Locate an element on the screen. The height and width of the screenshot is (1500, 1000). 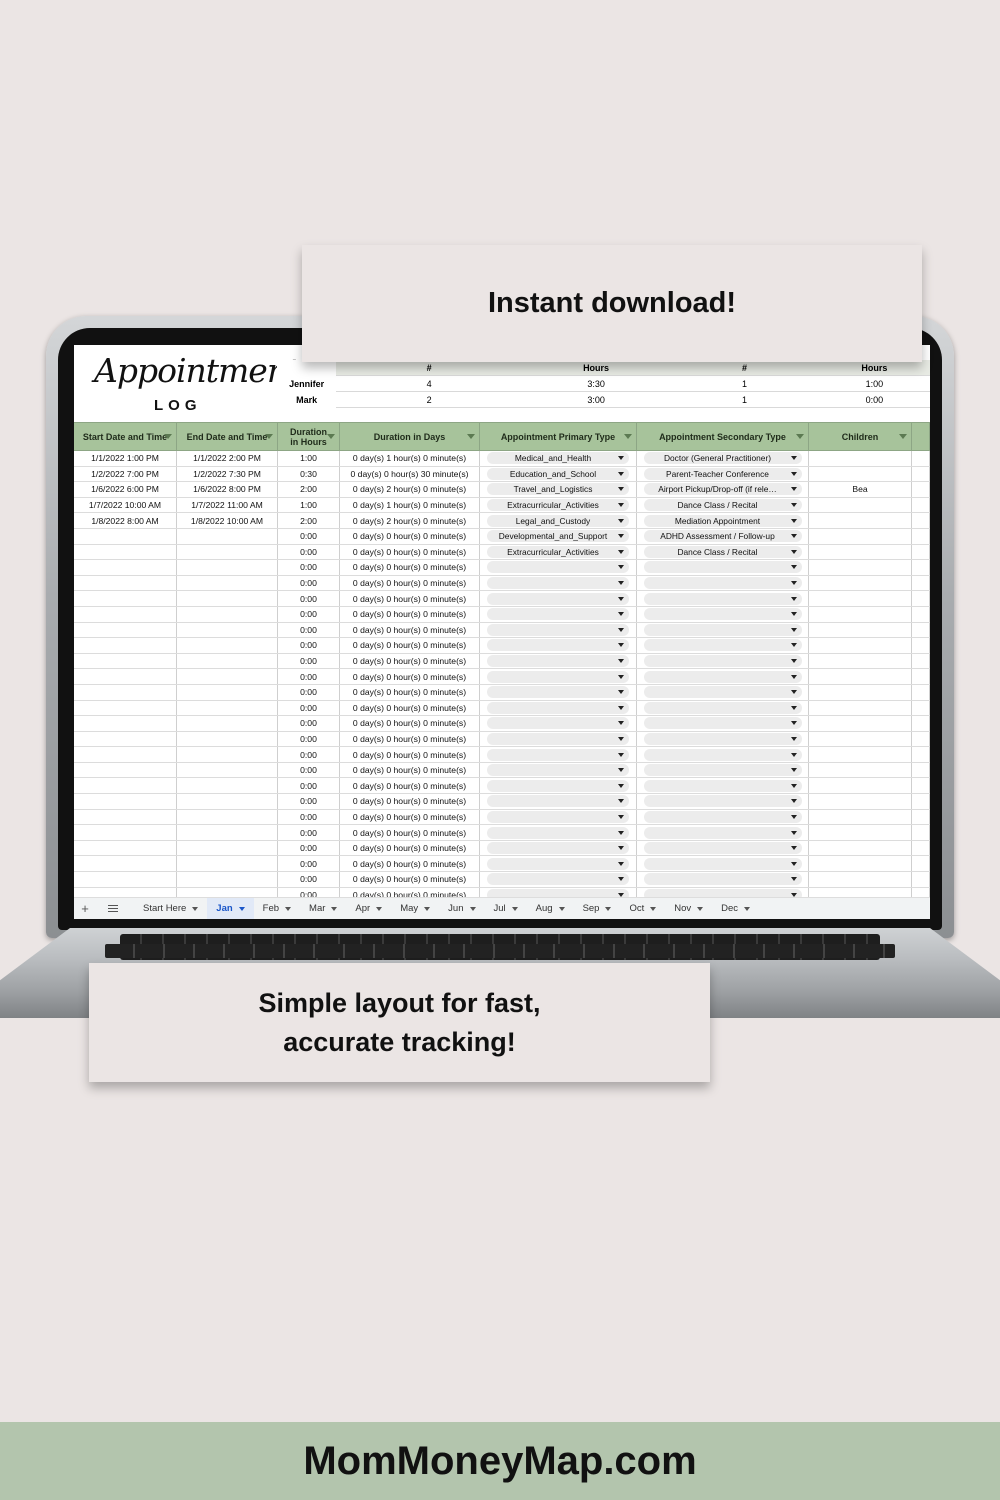
table-cell: 1/8/2022 8:00 AM is located at coordinates (125, 520).